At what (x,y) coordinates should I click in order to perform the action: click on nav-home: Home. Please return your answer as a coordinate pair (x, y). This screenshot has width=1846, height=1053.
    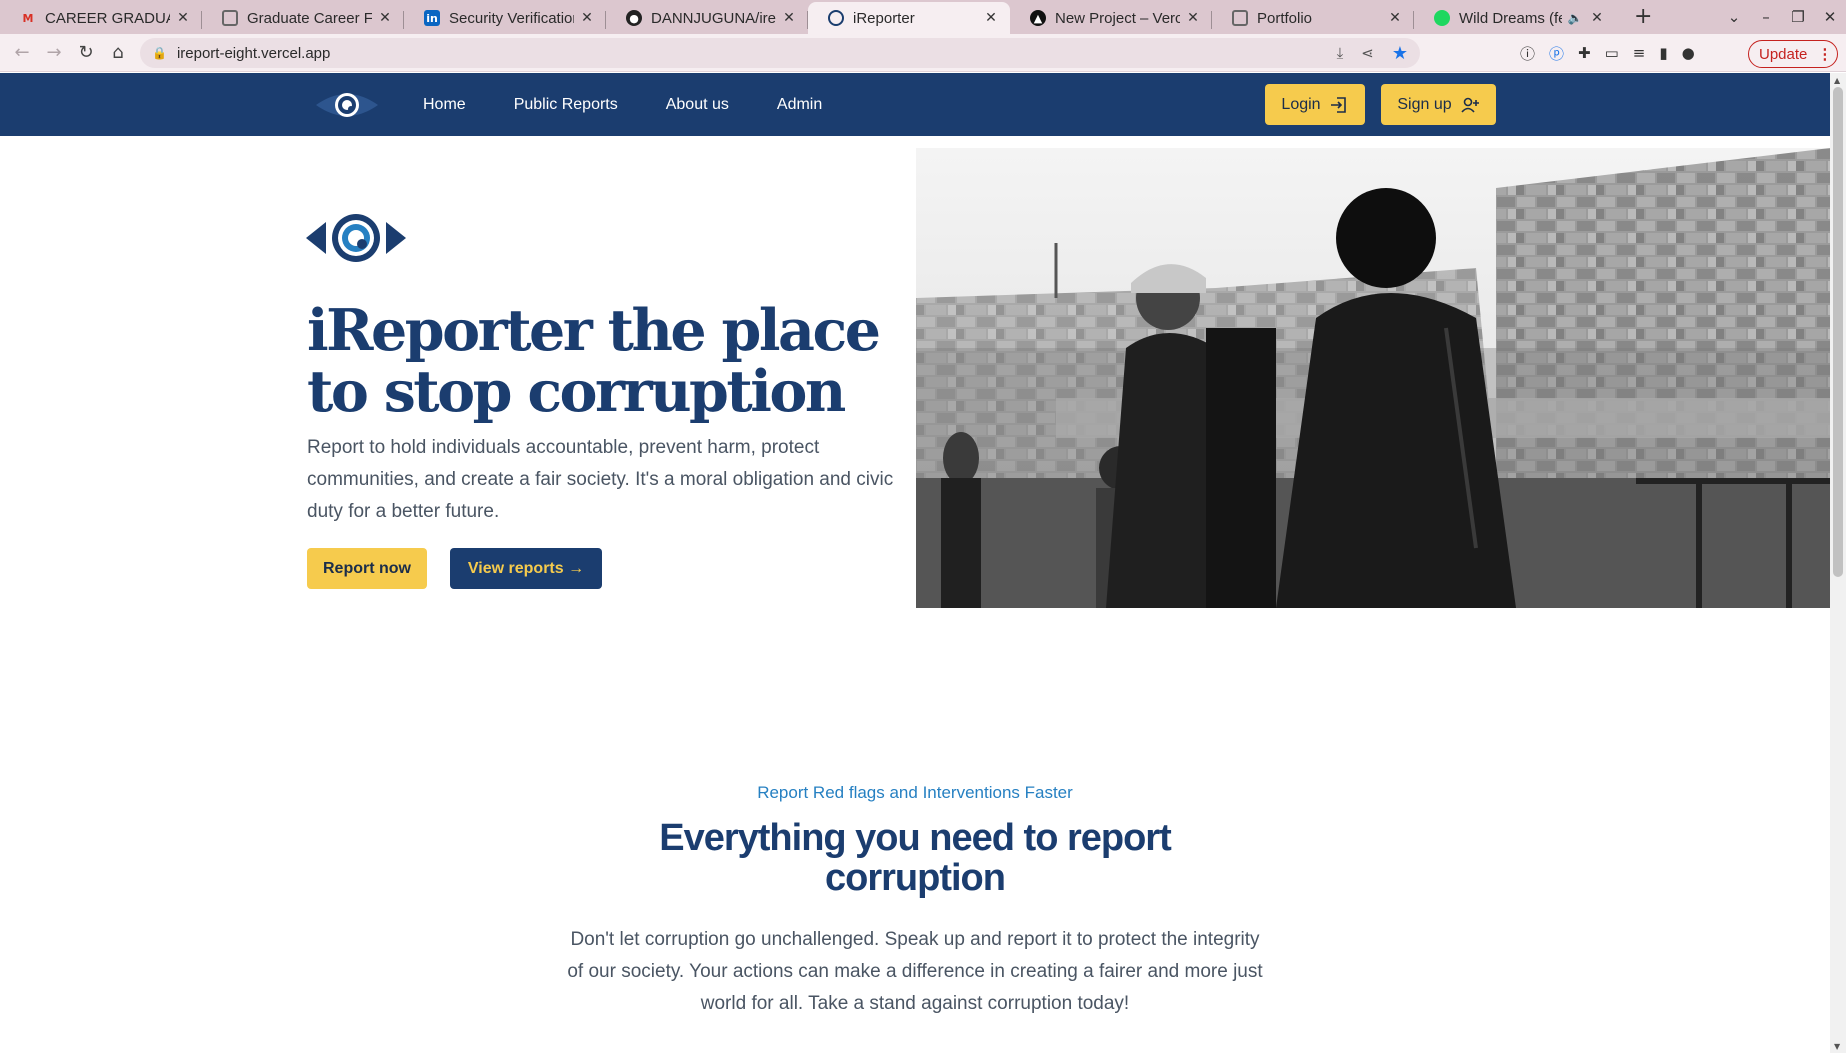
    Looking at the image, I should click on (444, 105).